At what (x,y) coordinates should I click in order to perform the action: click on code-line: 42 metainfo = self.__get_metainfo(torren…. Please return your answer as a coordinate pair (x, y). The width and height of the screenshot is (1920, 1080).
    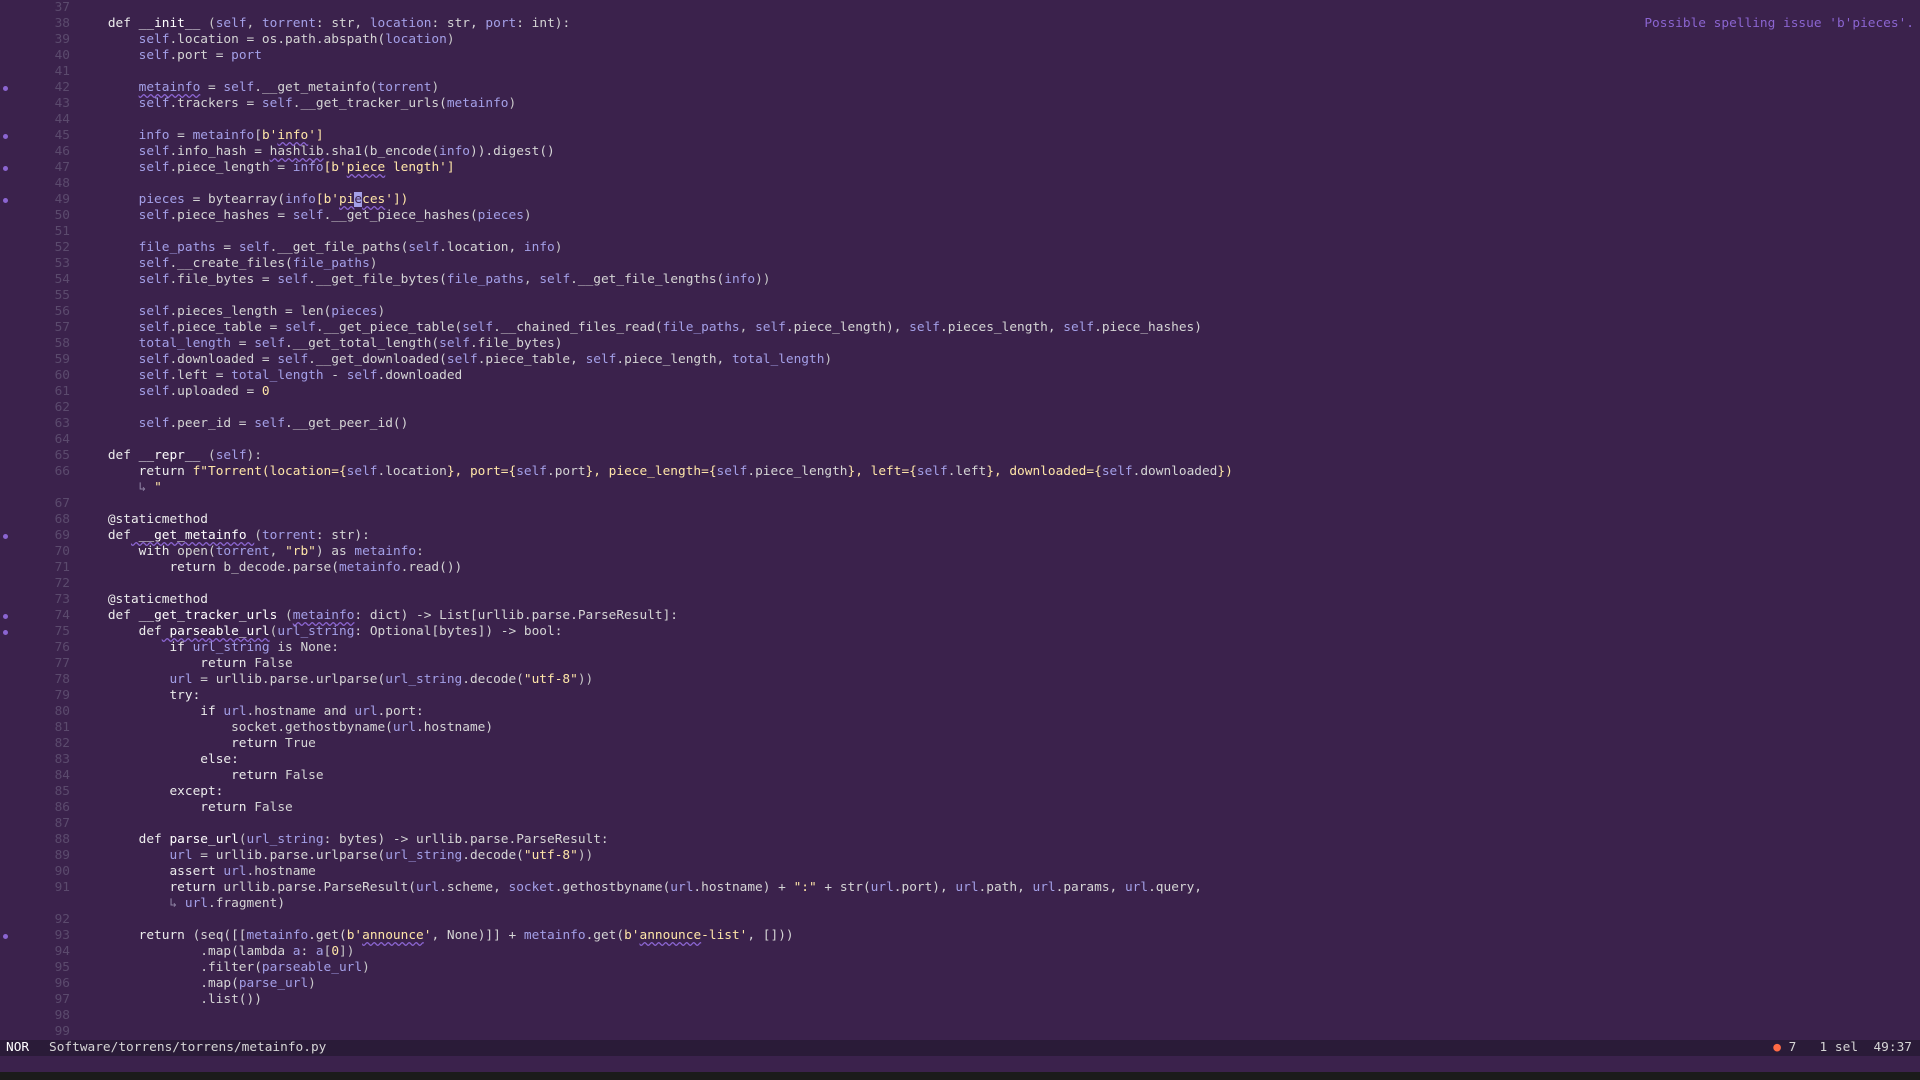
    Looking at the image, I should click on (960, 88).